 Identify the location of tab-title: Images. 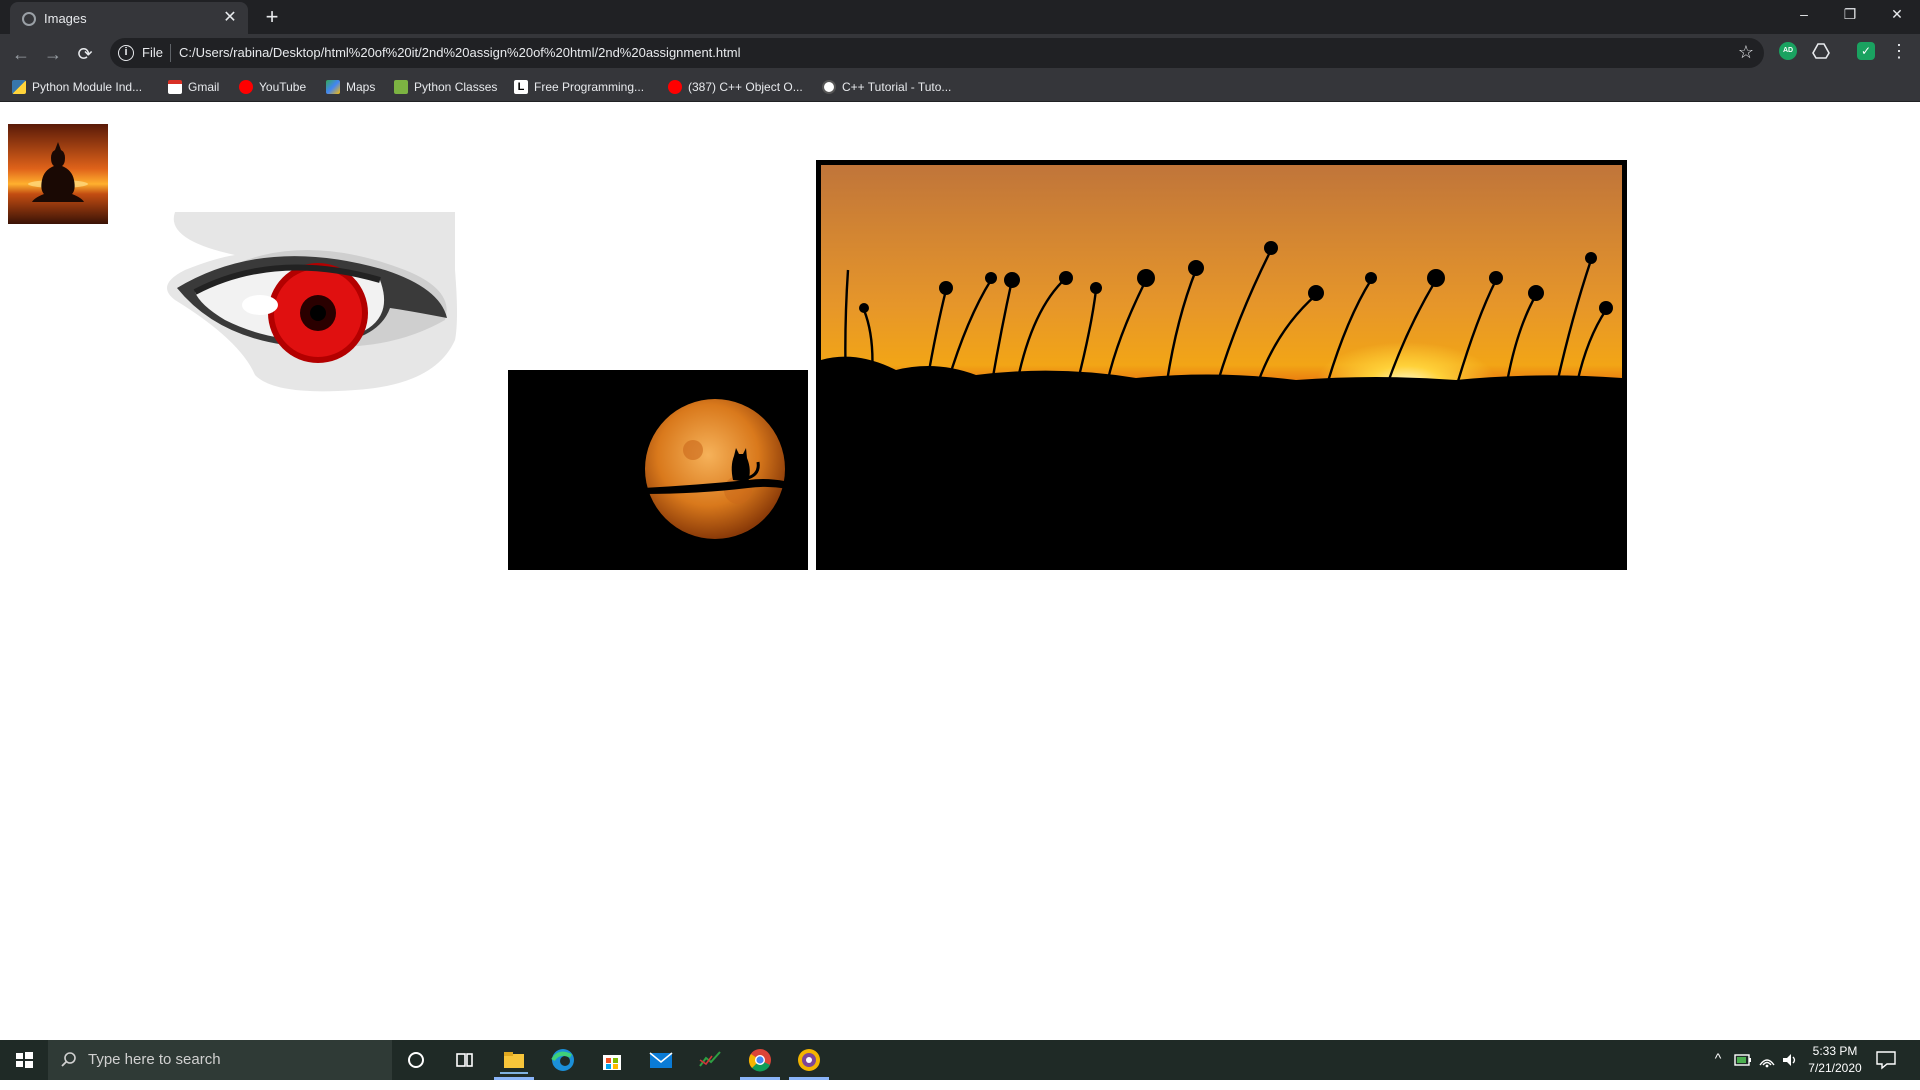
(65, 18).